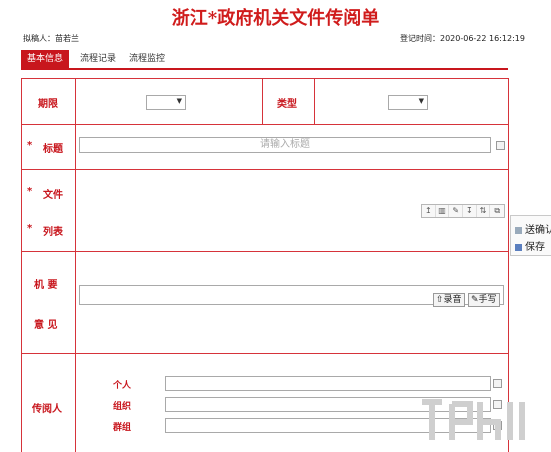  What do you see at coordinates (487, 300) in the screenshot?
I see `handwrite-button-label: 手写` at bounding box center [487, 300].